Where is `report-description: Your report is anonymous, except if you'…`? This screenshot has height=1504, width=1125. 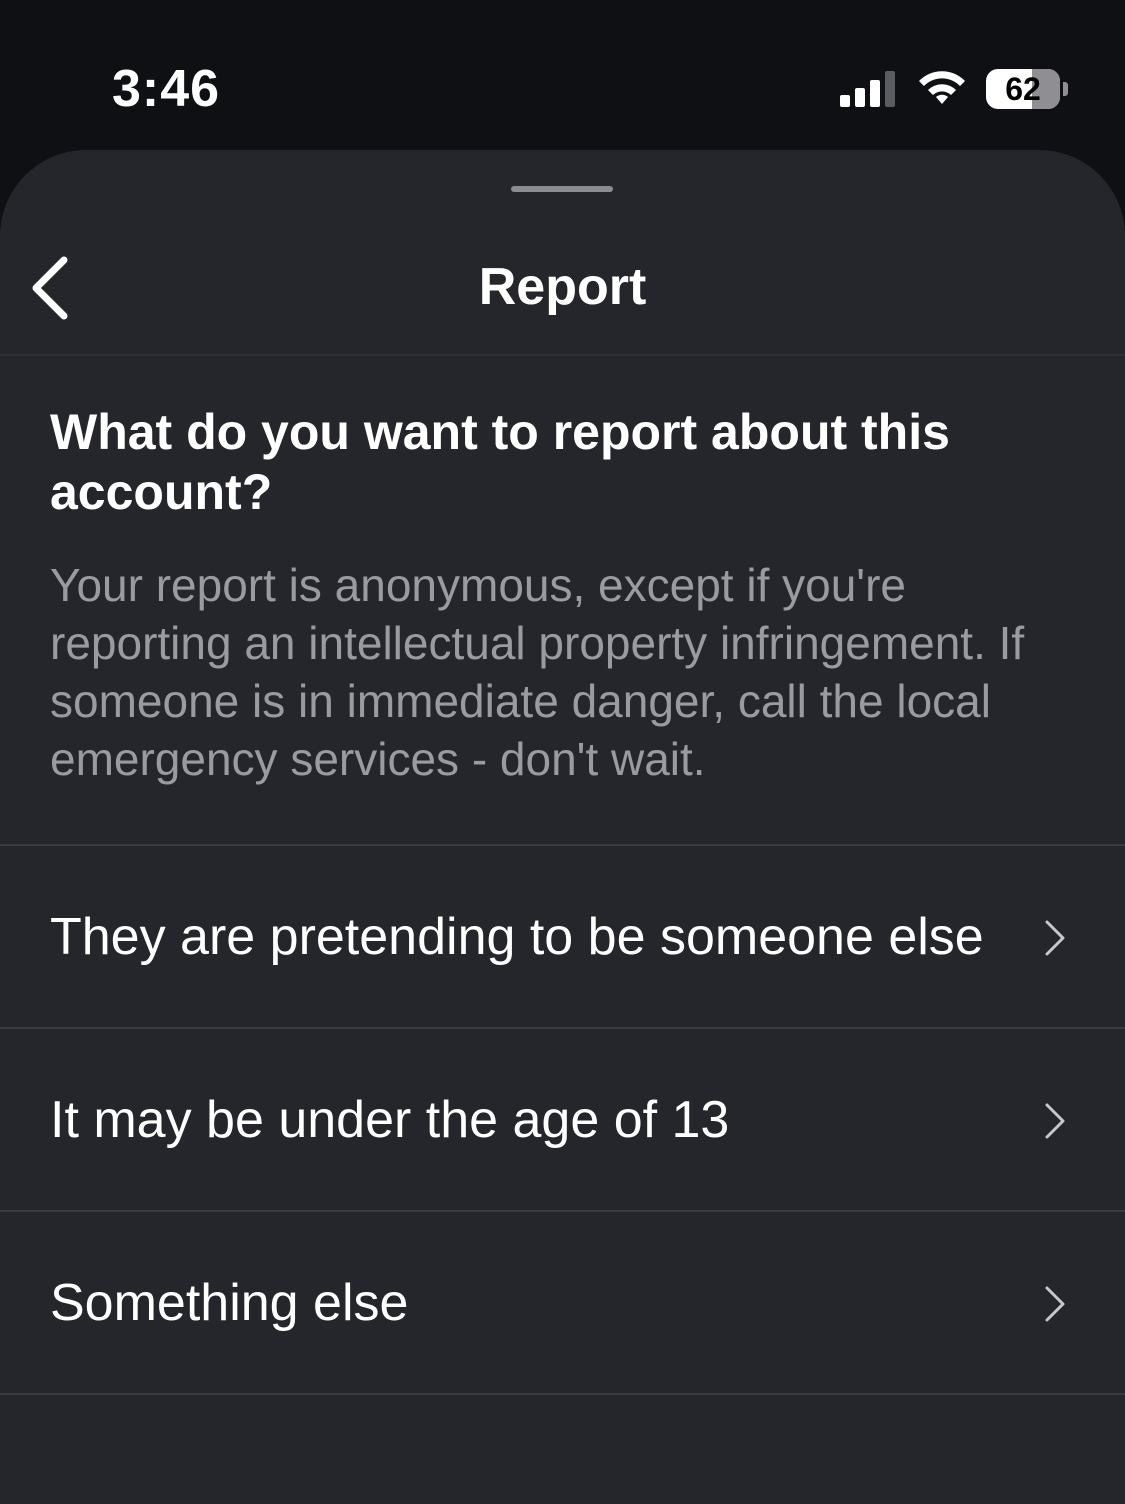 report-description: Your report is anonymous, except if you'… is located at coordinates (537, 672).